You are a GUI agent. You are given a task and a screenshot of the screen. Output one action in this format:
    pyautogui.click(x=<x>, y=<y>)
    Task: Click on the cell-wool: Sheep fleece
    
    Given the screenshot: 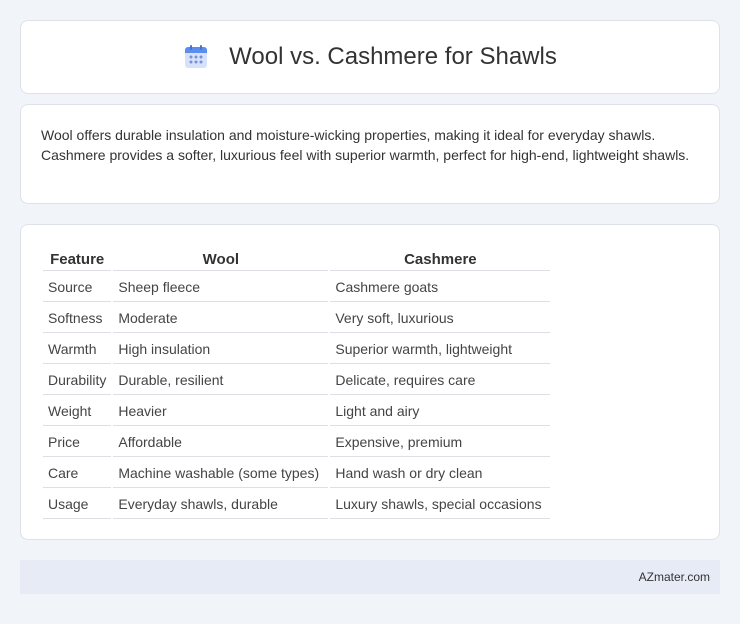 What is the action you would take?
    pyautogui.click(x=221, y=287)
    